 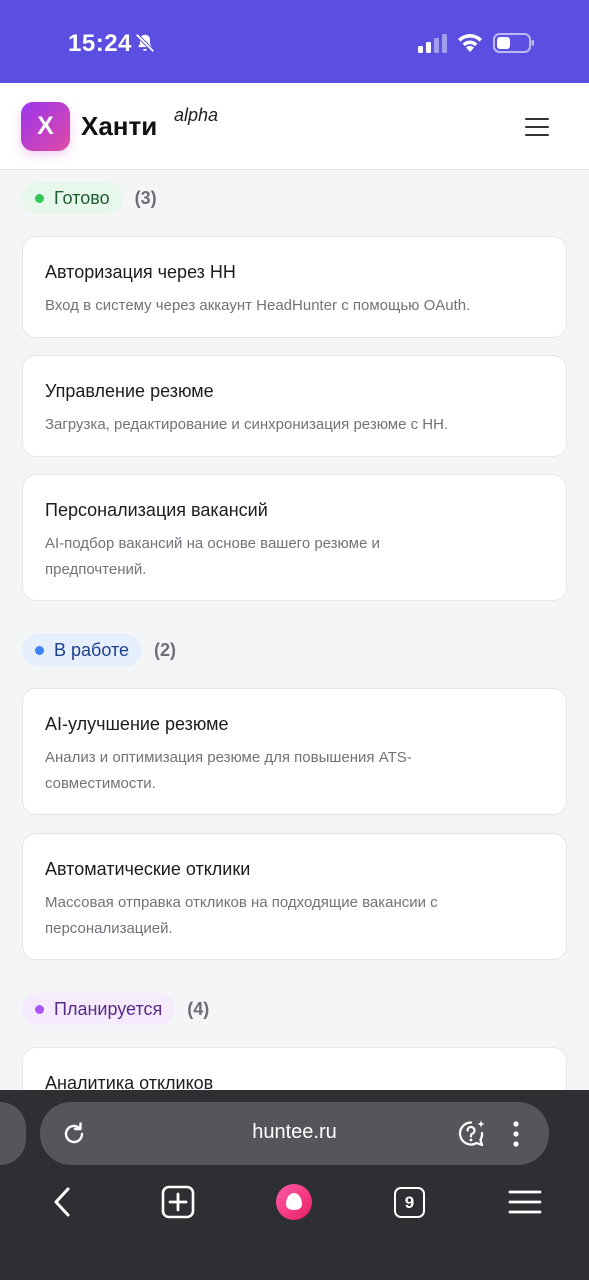 I want to click on section-count: (2), so click(x=165, y=649).